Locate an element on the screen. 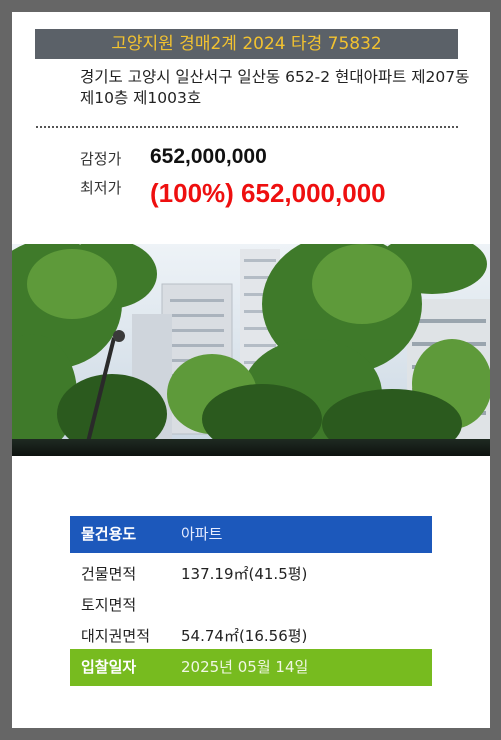 The image size is (501, 740). minimum-price-value: (100%) 652,000,000 is located at coordinates (268, 193).